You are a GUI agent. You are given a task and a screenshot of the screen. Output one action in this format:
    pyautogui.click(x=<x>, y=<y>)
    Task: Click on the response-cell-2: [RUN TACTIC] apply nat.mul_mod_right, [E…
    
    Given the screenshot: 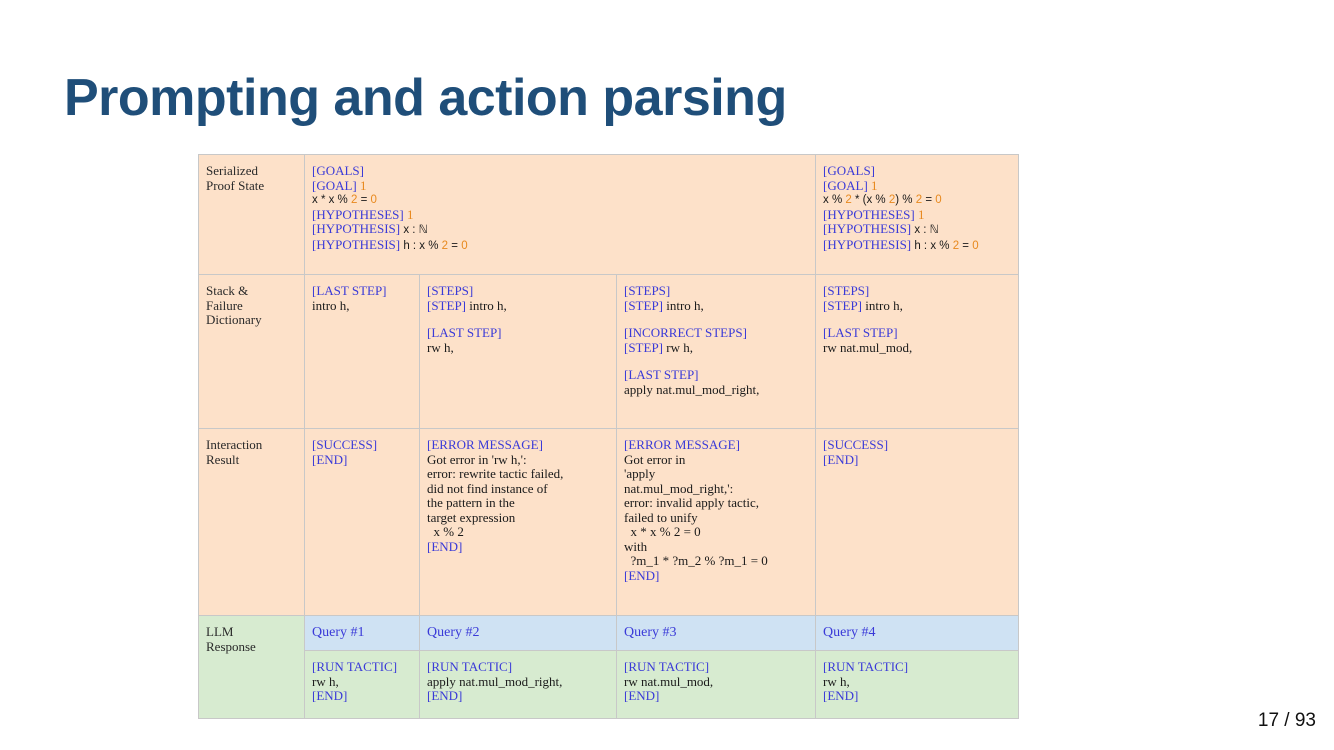 What is the action you would take?
    pyautogui.click(x=518, y=684)
    